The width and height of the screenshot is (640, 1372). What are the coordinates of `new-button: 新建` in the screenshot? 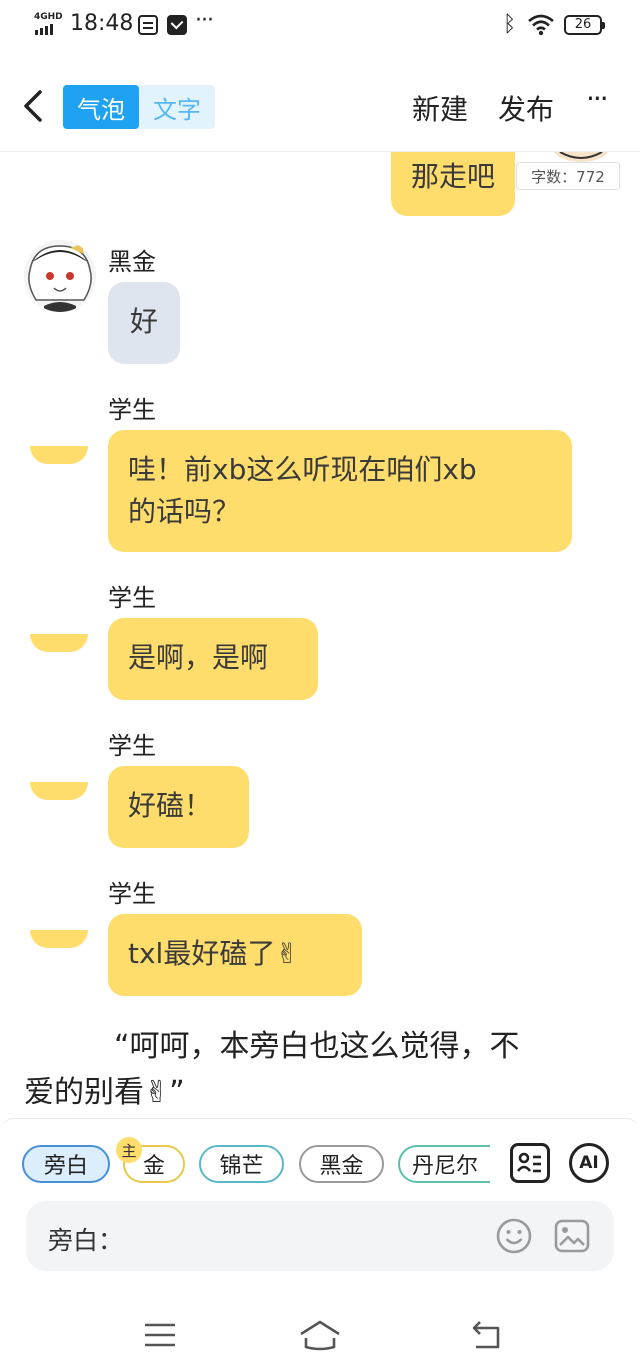 It's located at (440, 108).